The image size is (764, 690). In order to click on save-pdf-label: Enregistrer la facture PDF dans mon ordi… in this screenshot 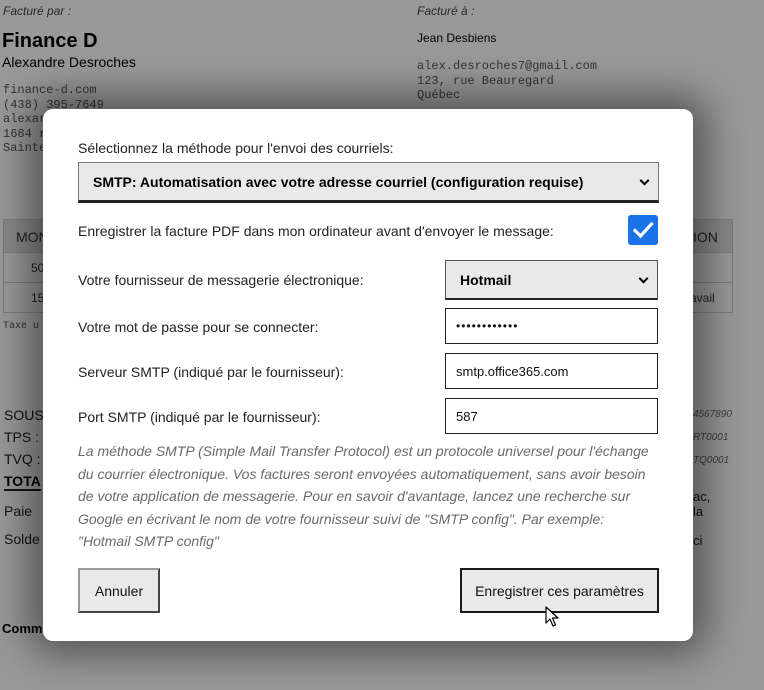, I will do `click(316, 231)`.